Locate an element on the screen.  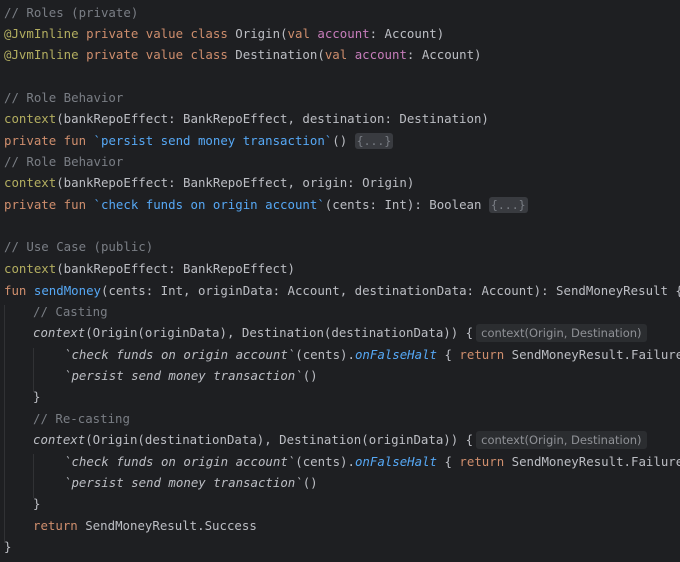
class-name: Destination is located at coordinates (276, 54).